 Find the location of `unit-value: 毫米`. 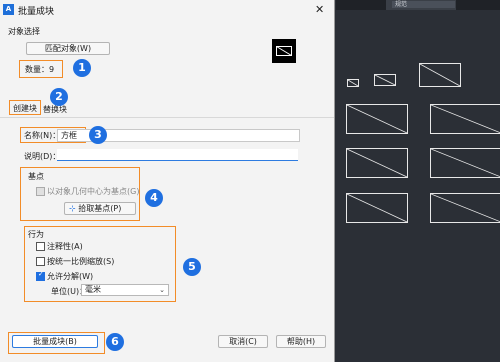

unit-value: 毫米 is located at coordinates (93, 289).